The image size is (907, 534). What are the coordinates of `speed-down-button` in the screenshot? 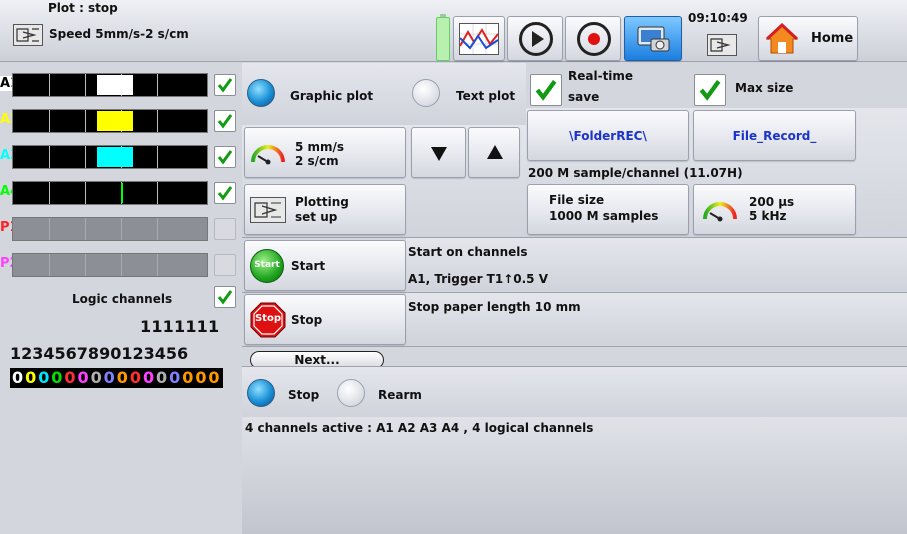 It's located at (438, 152).